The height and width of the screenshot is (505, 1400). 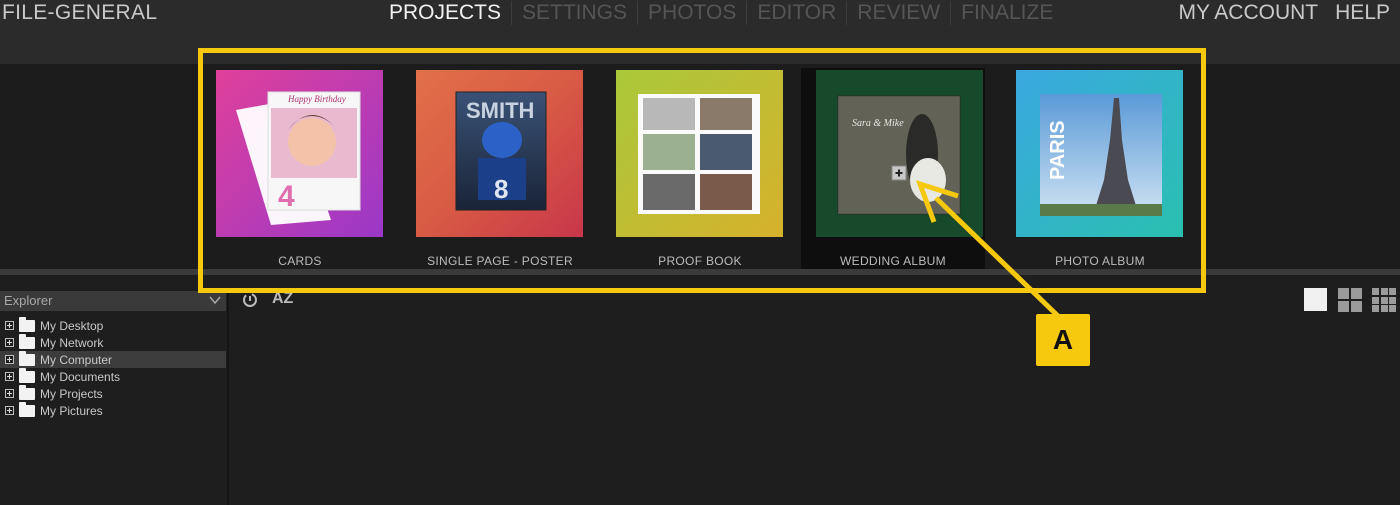 I want to click on tree-item-my-documents: My Documents, so click(x=113, y=376).